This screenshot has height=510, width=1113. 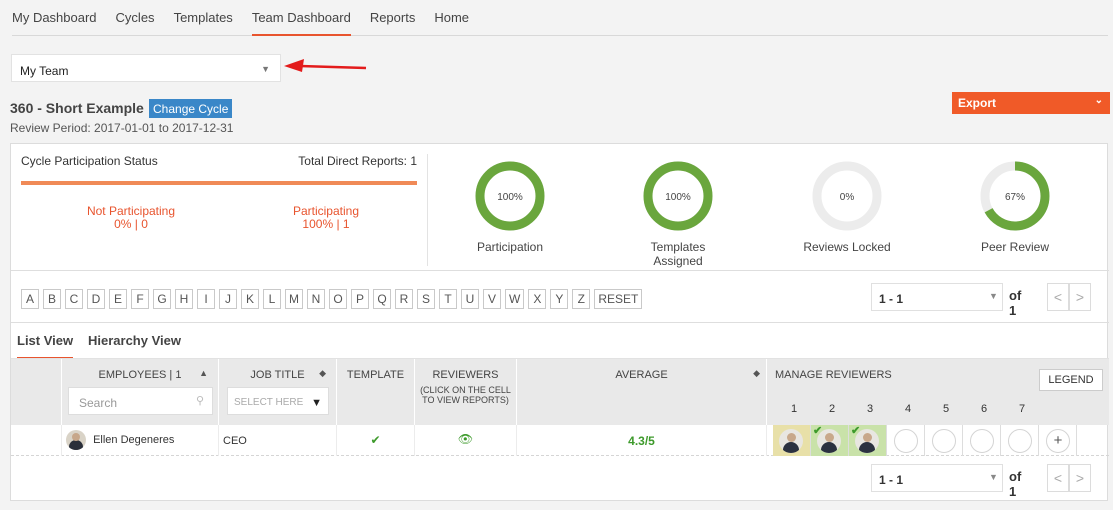 I want to click on tab-hierarchy-view: Hierarchy View, so click(x=134, y=340).